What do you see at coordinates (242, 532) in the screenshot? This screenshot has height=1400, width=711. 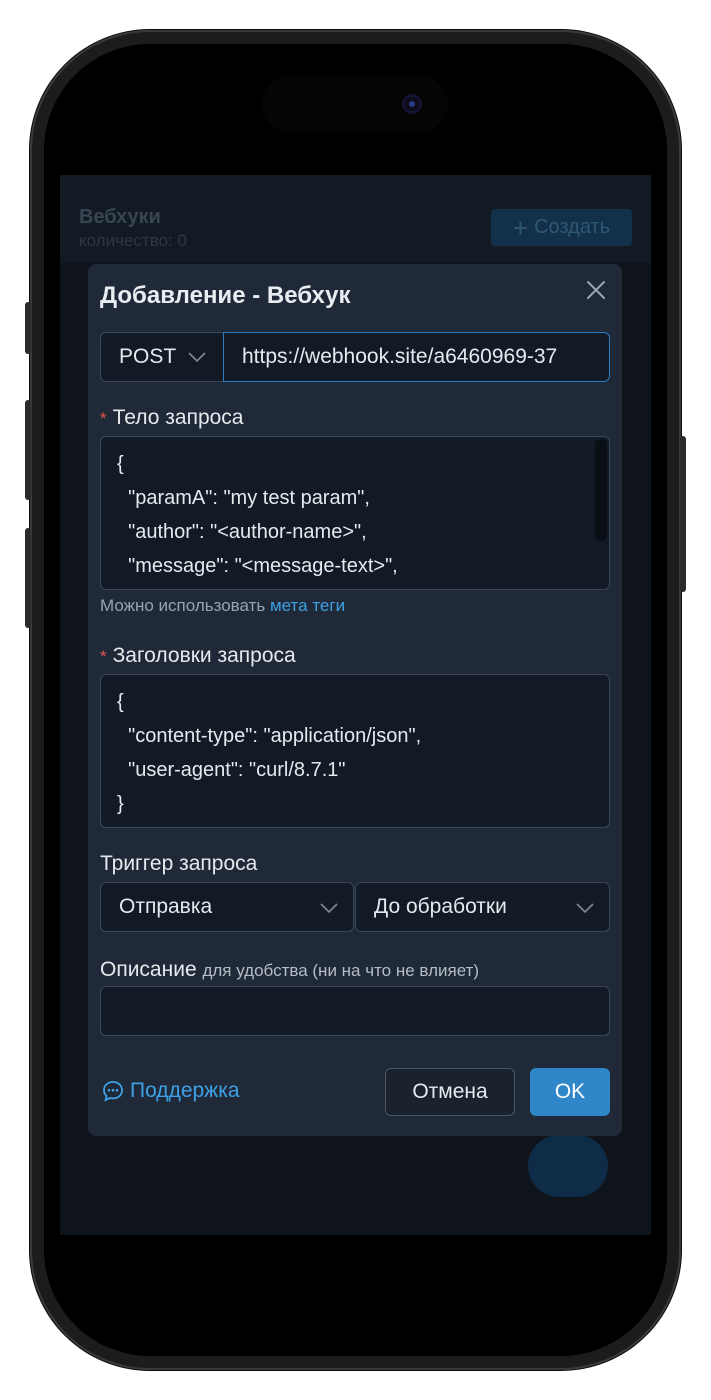 I see `body-line: "author": "<author-name>",` at bounding box center [242, 532].